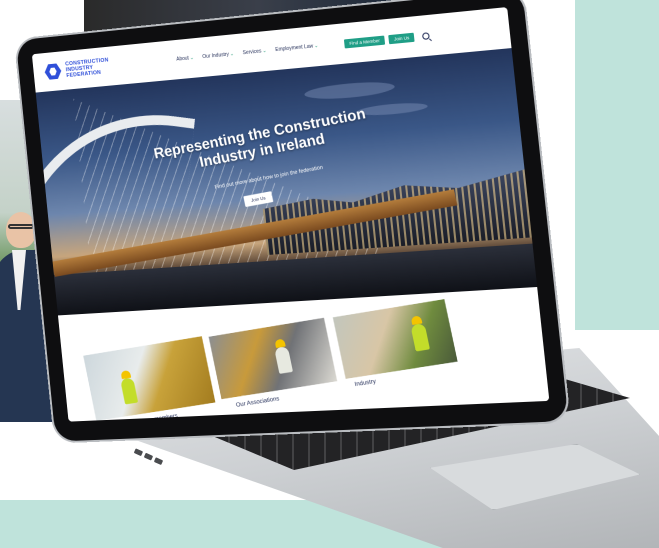 This screenshot has width=659, height=548. What do you see at coordinates (152, 460) in the screenshot?
I see `laptop-ports` at bounding box center [152, 460].